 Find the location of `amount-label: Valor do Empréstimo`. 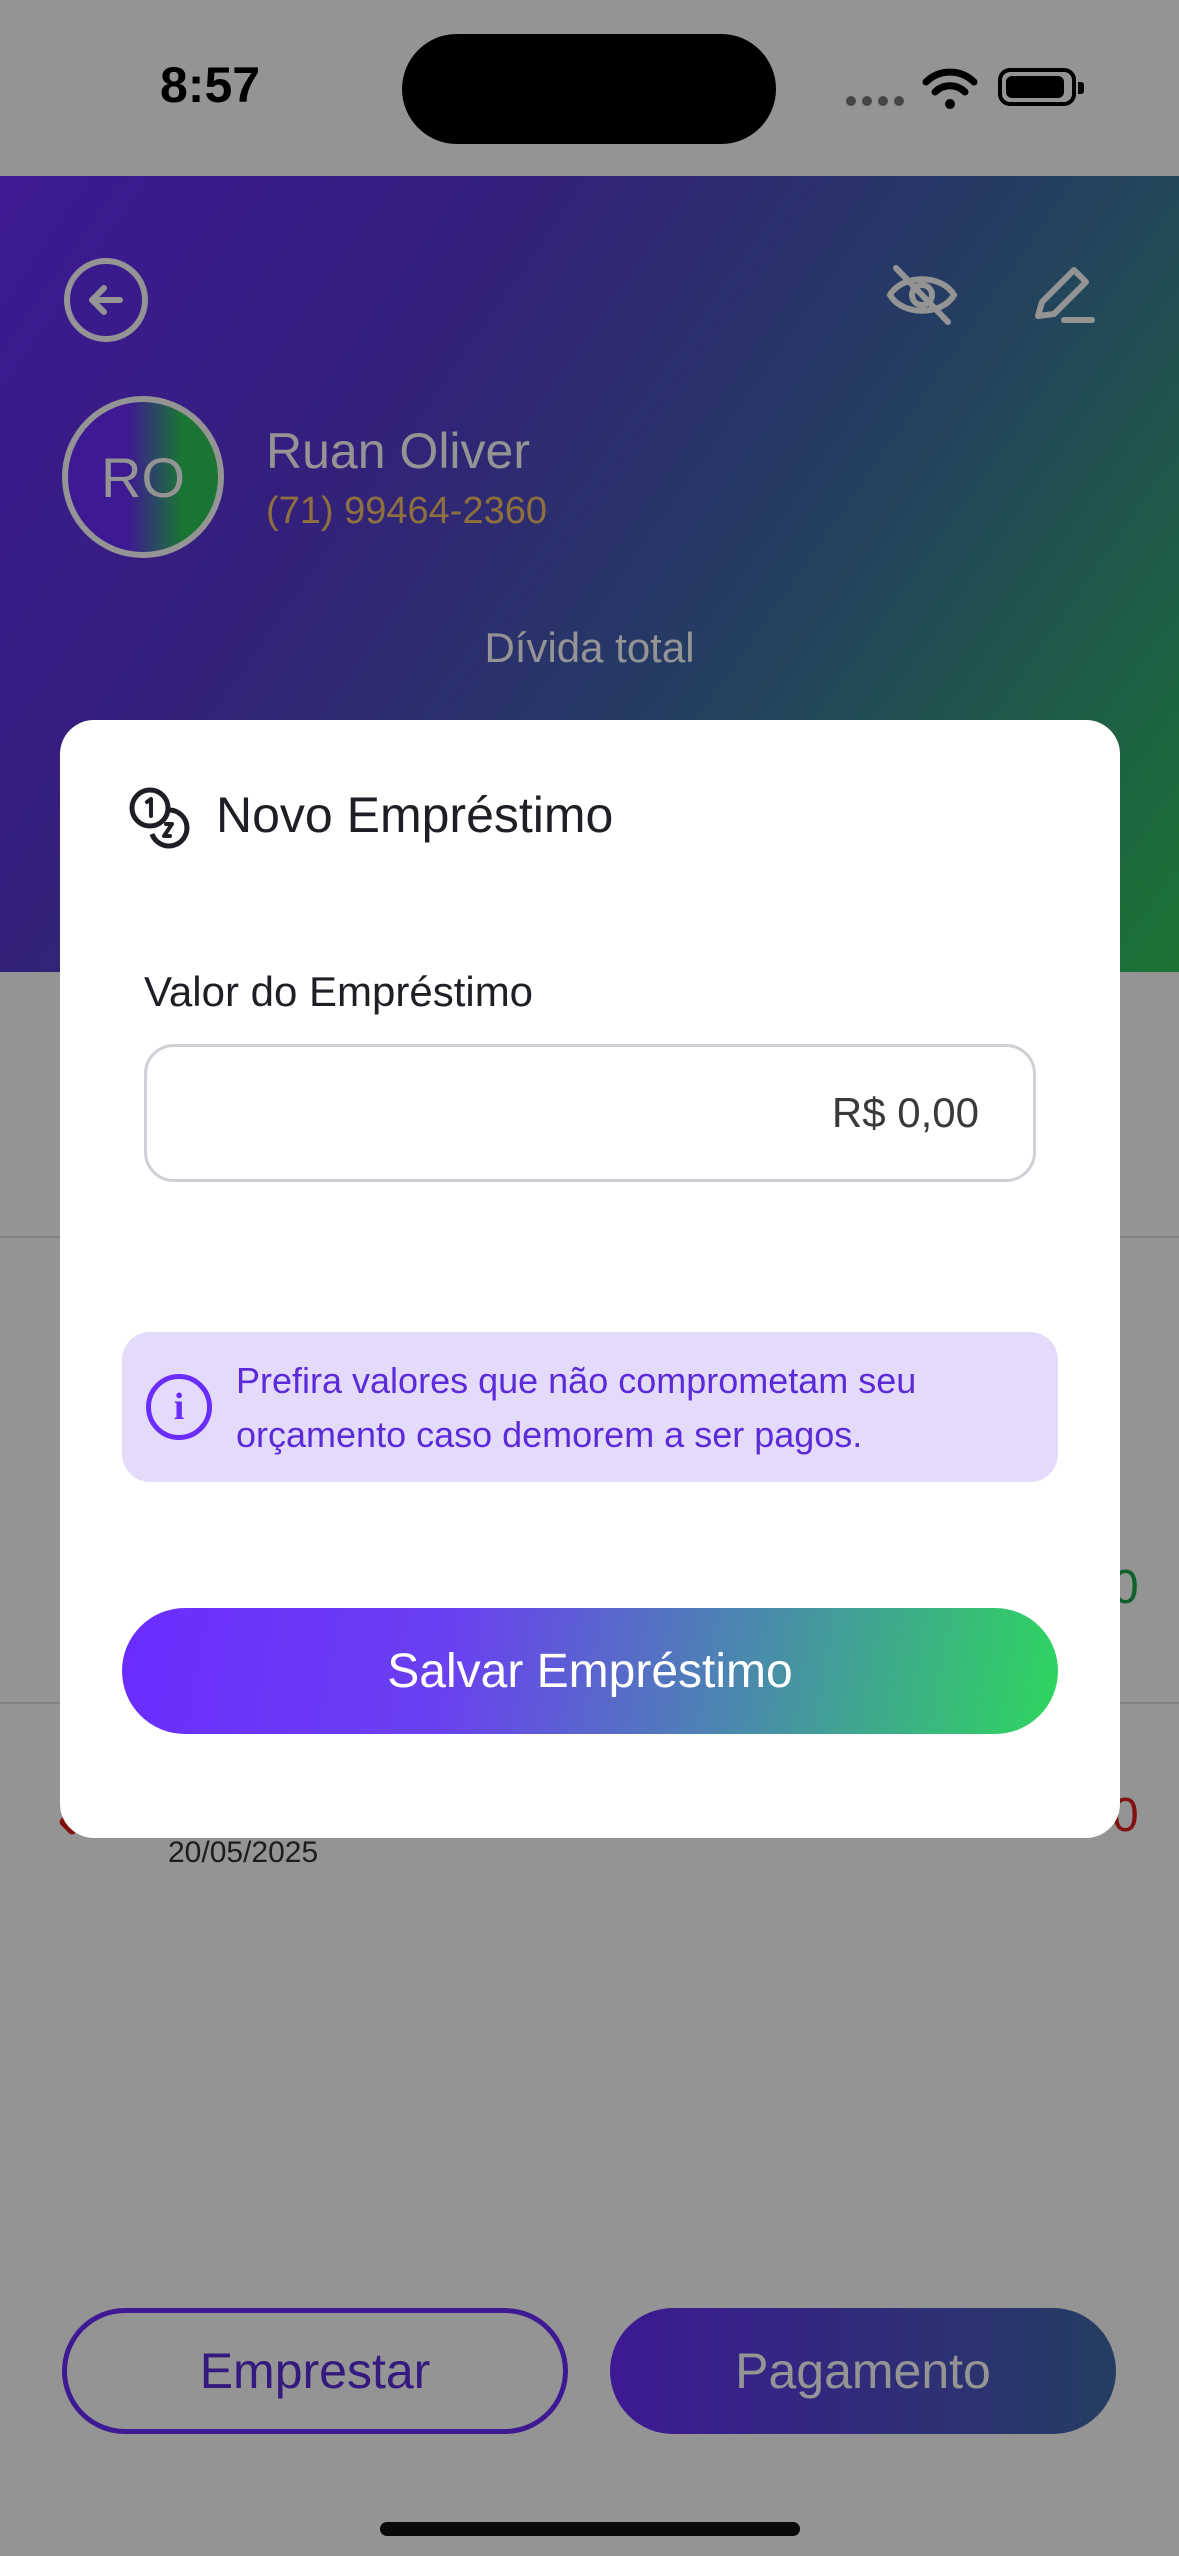

amount-label: Valor do Empréstimo is located at coordinates (339, 991).